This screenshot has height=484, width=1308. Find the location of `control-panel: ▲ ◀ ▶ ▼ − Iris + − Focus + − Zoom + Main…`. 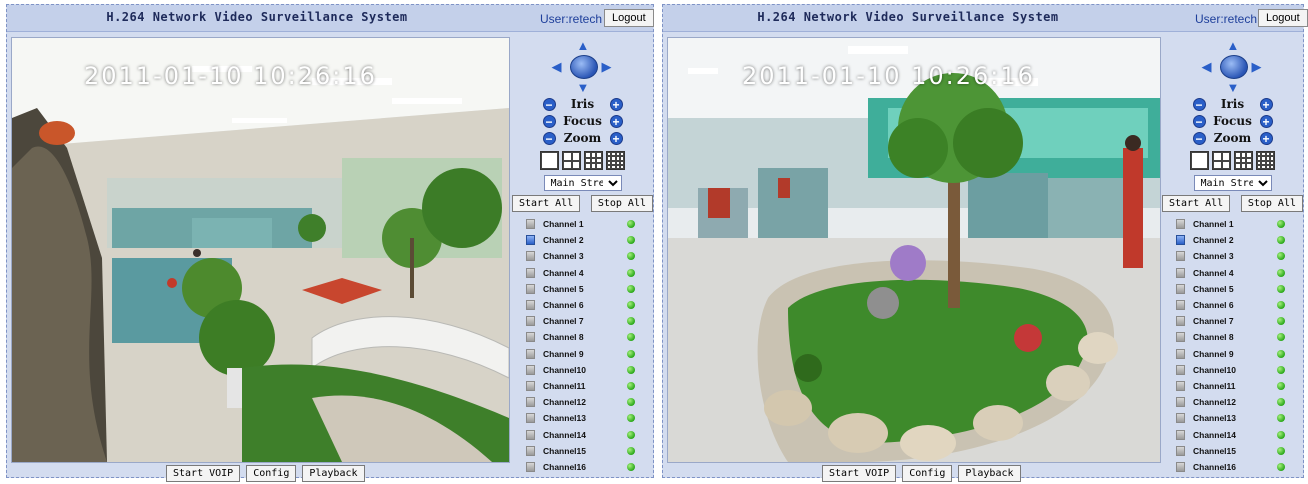

control-panel: ▲ ◀ ▶ ▼ − Iris + − Focus + − Zoom + Main… is located at coordinates (582, 256).